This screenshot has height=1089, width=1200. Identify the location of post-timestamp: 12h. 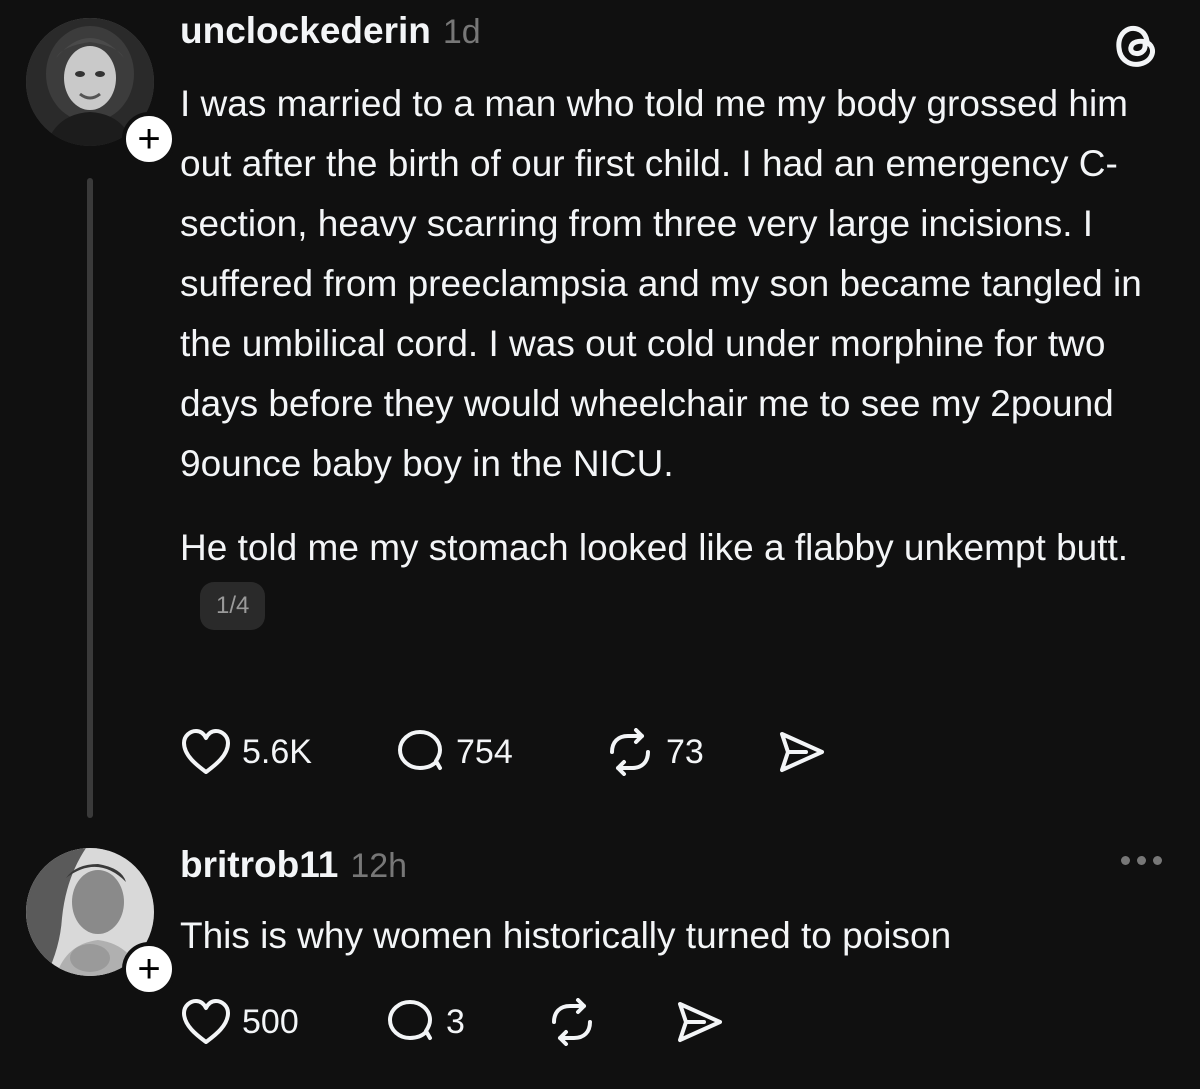
(379, 866).